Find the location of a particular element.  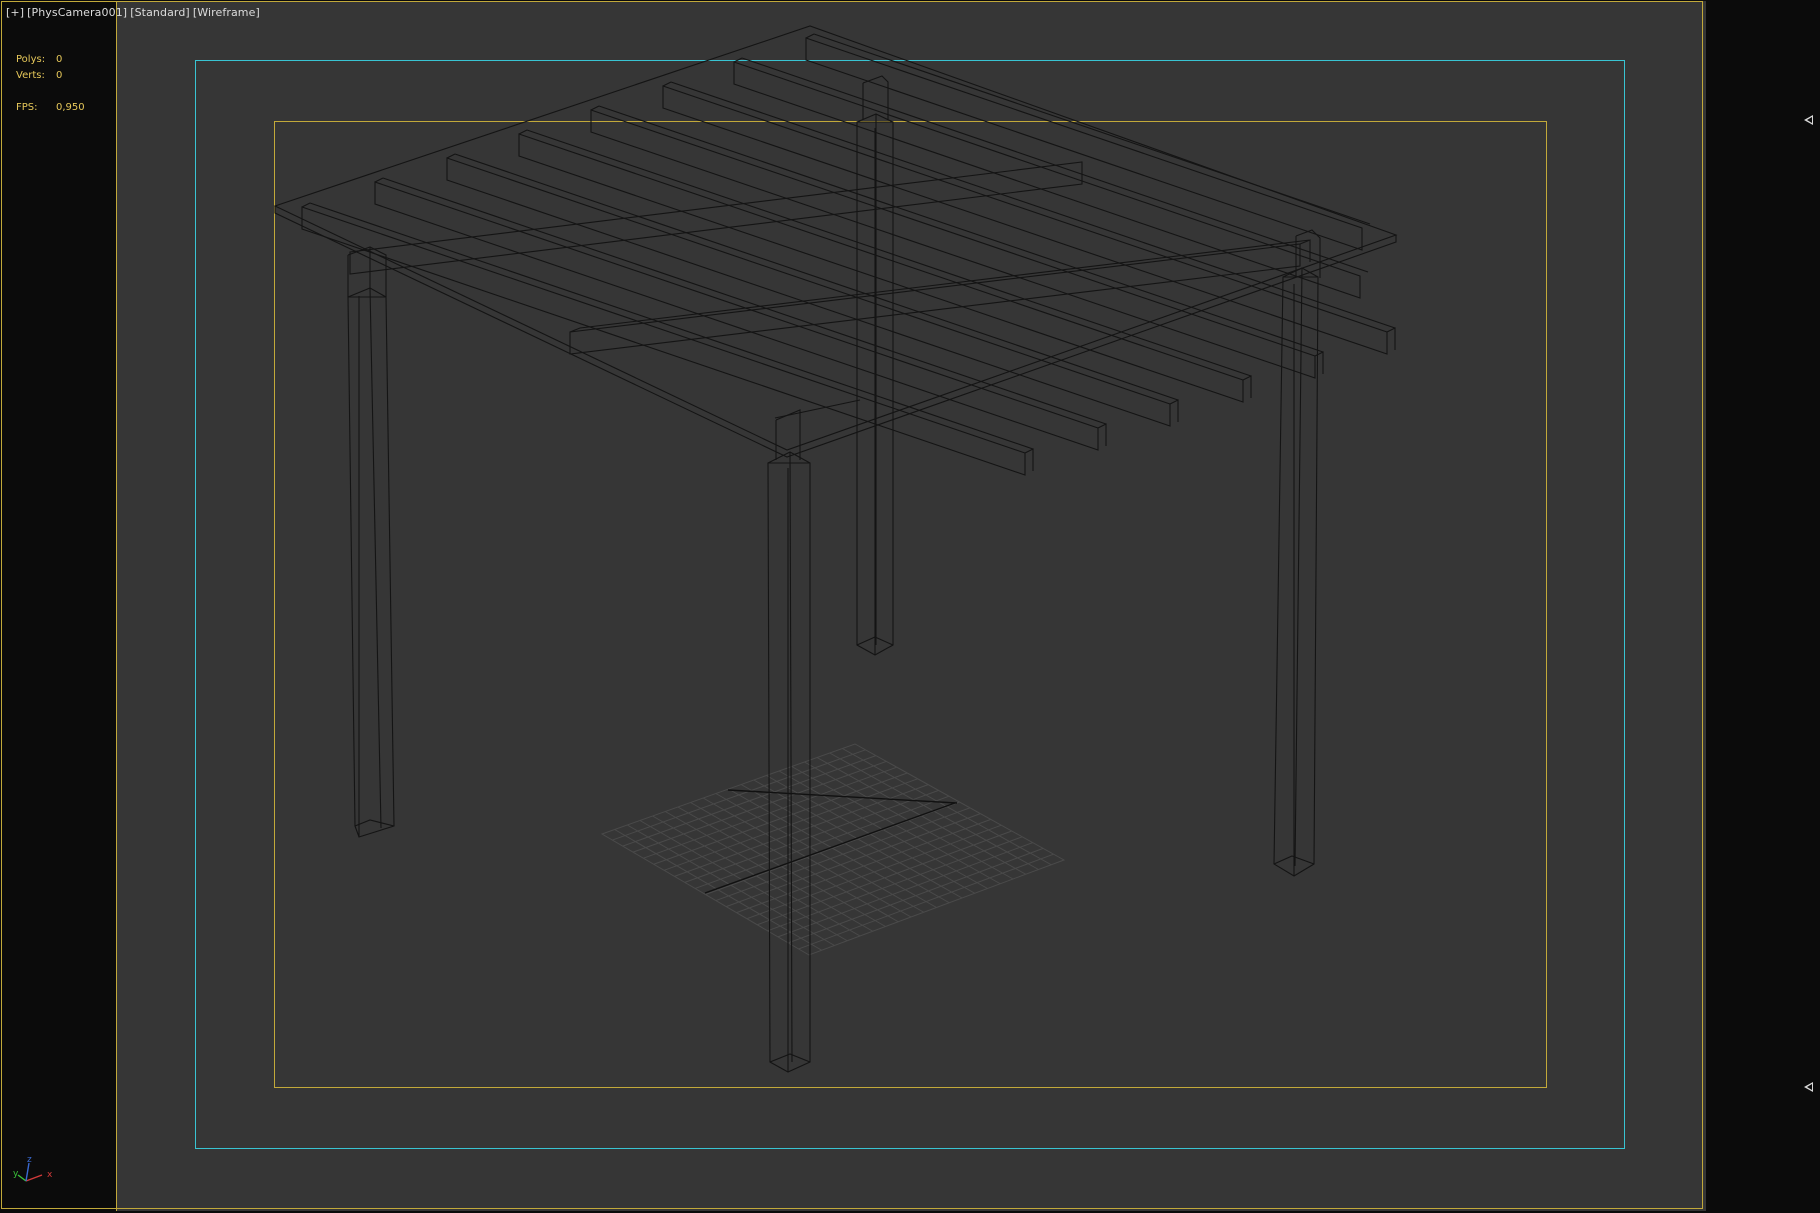

stat-polys: Polys: 0 is located at coordinates (50, 62).